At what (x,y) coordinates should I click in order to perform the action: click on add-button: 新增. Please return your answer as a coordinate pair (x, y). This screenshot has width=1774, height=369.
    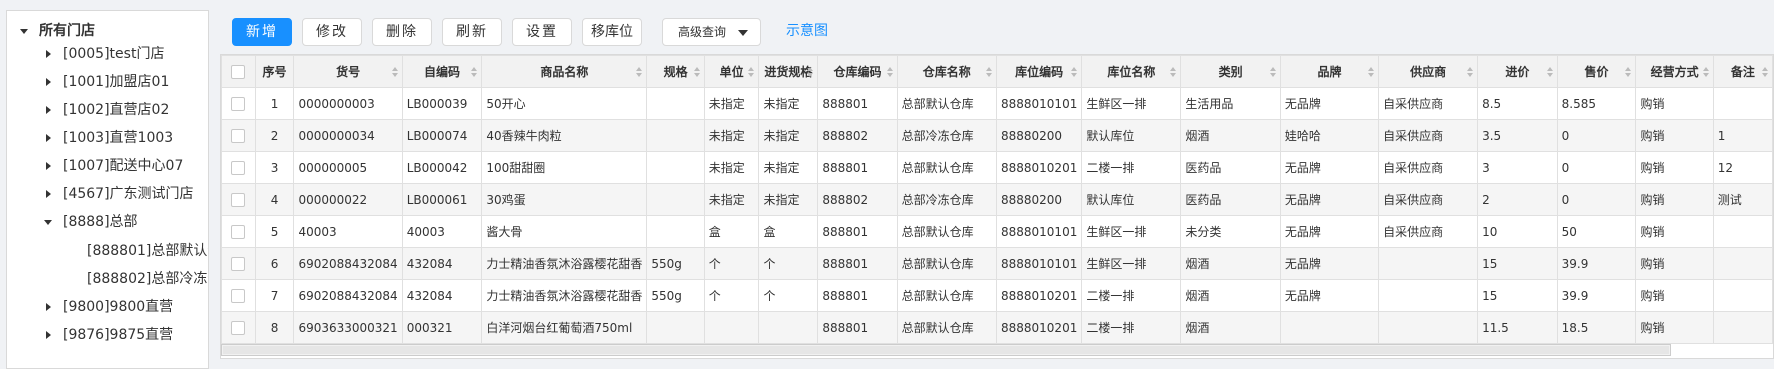
    Looking at the image, I should click on (262, 32).